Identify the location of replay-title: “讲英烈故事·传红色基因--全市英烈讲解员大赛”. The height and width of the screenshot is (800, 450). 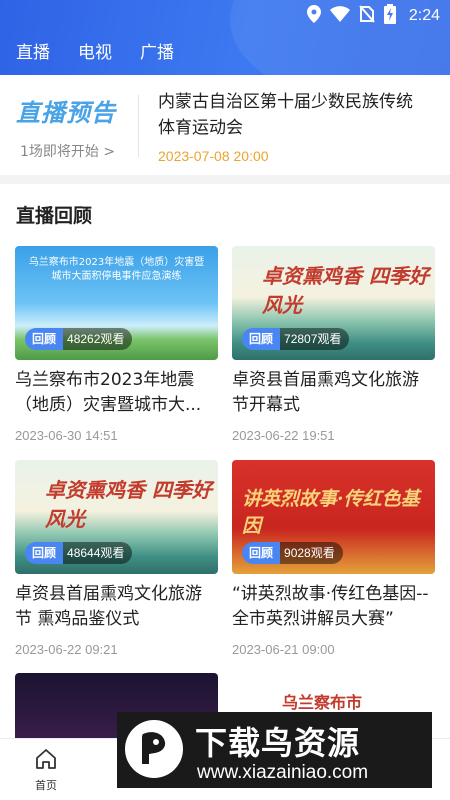
(333, 607).